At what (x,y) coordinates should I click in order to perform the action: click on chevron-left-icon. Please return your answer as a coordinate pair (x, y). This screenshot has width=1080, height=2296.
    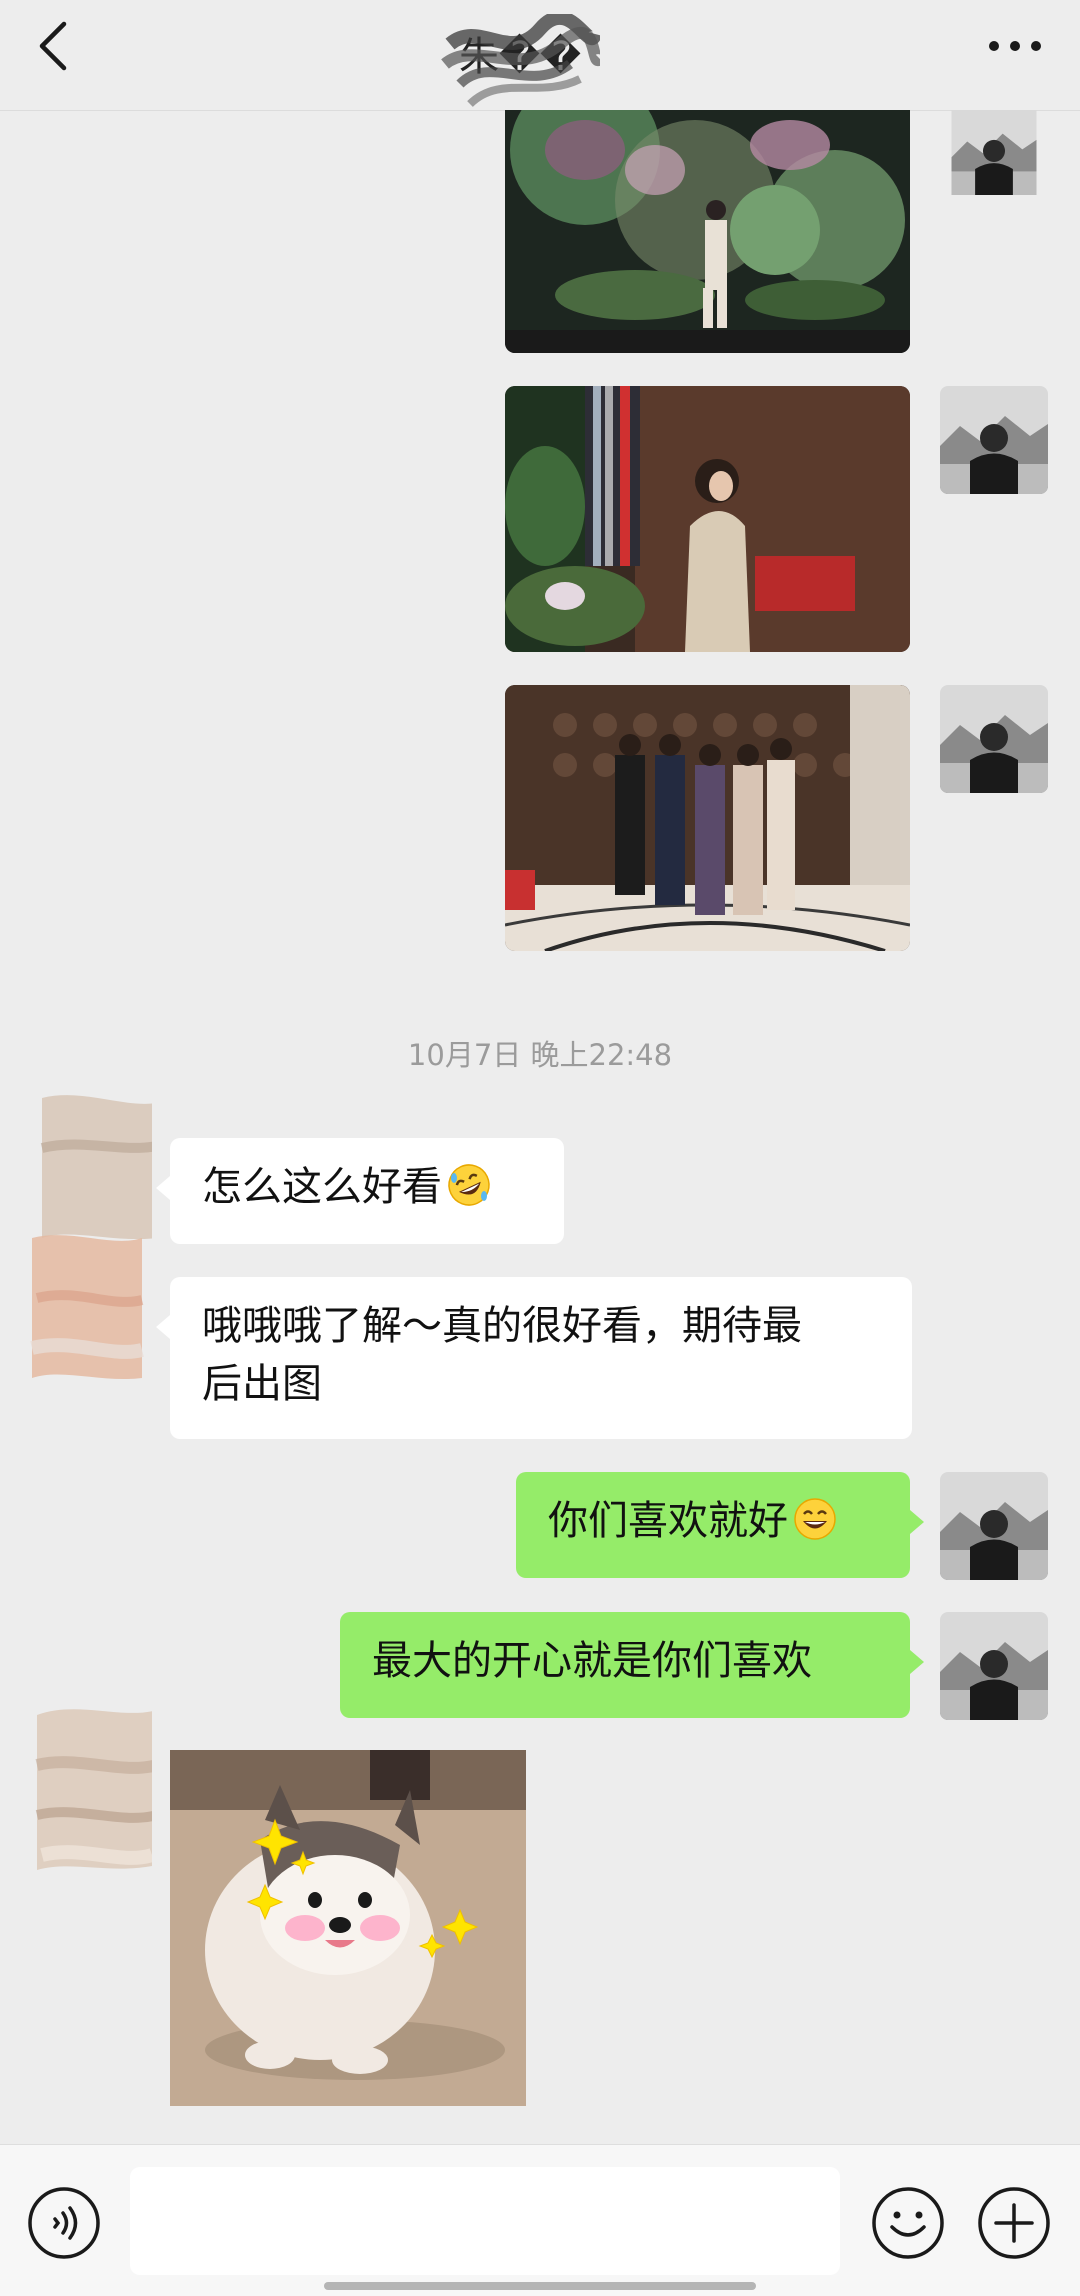
    Looking at the image, I should click on (58, 46).